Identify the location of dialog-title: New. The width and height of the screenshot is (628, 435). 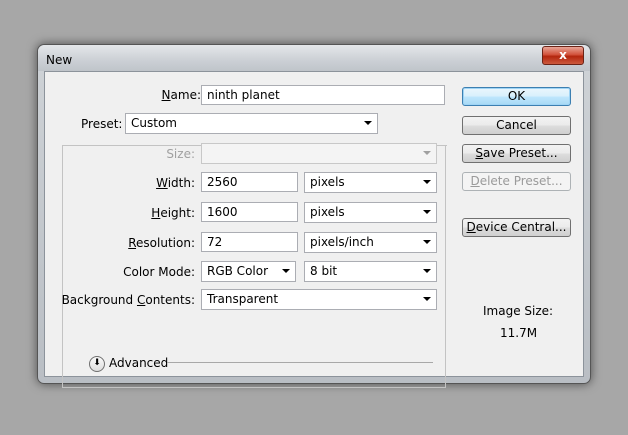
(59, 60).